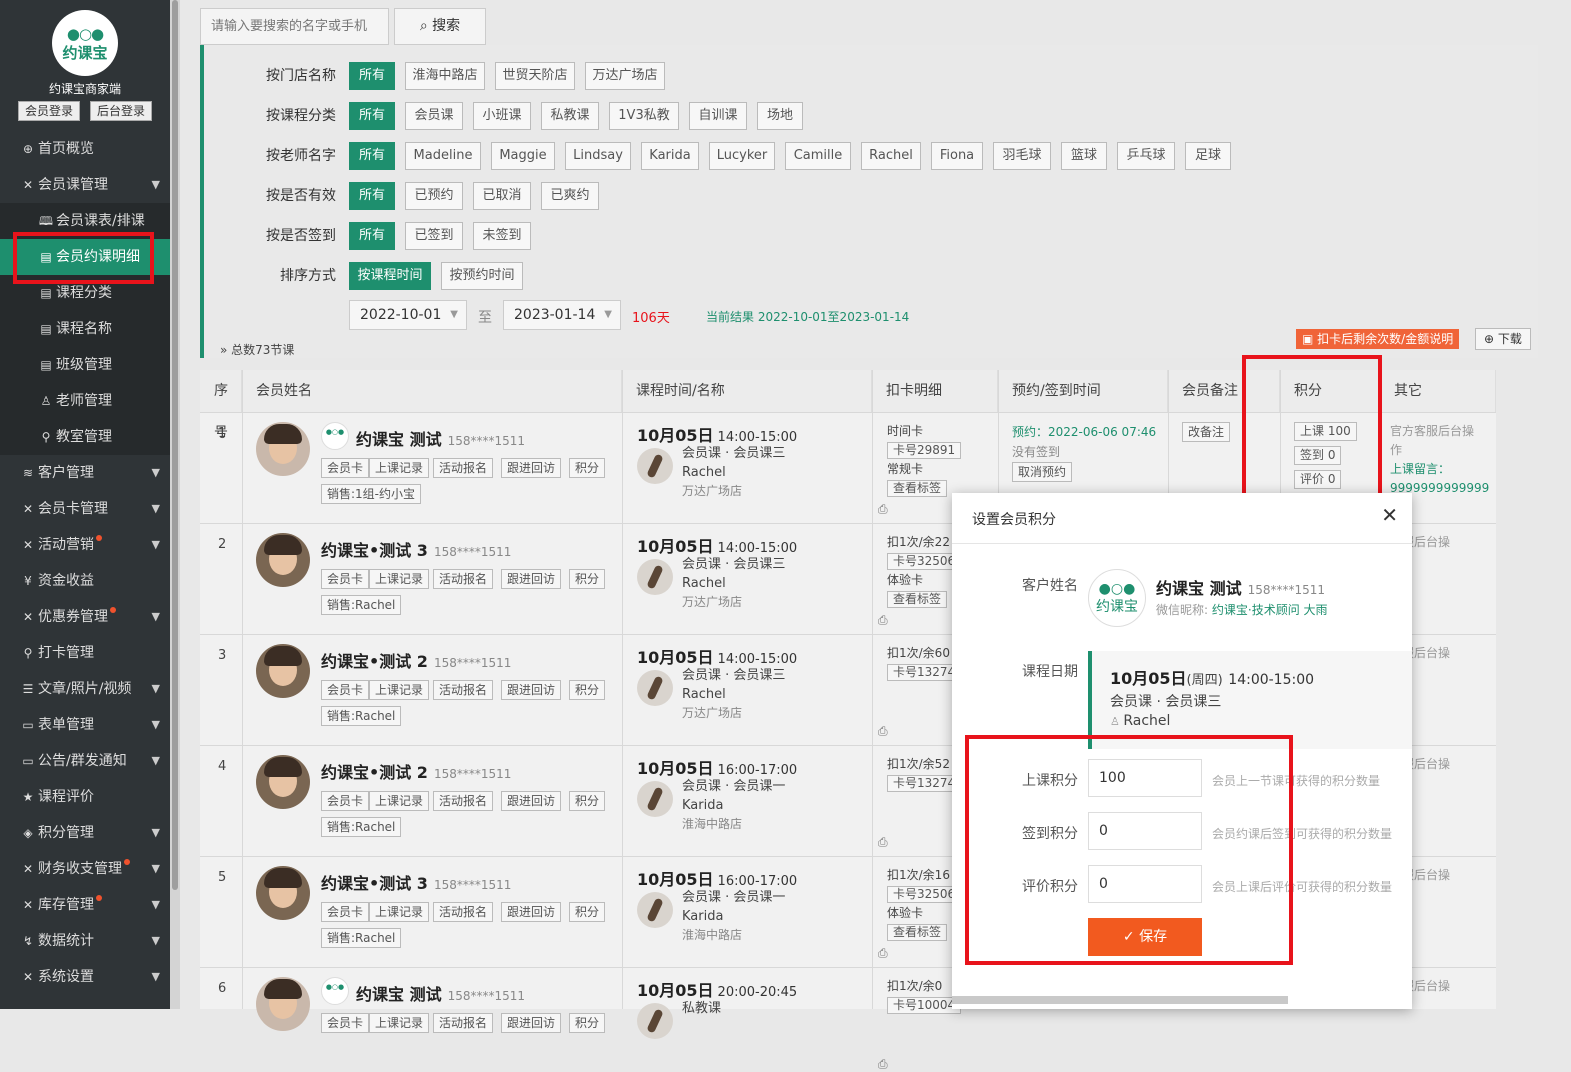  Describe the element at coordinates (416, 549) in the screenshot. I see `member-name: 约课宝•测试 3 158****1511` at that location.